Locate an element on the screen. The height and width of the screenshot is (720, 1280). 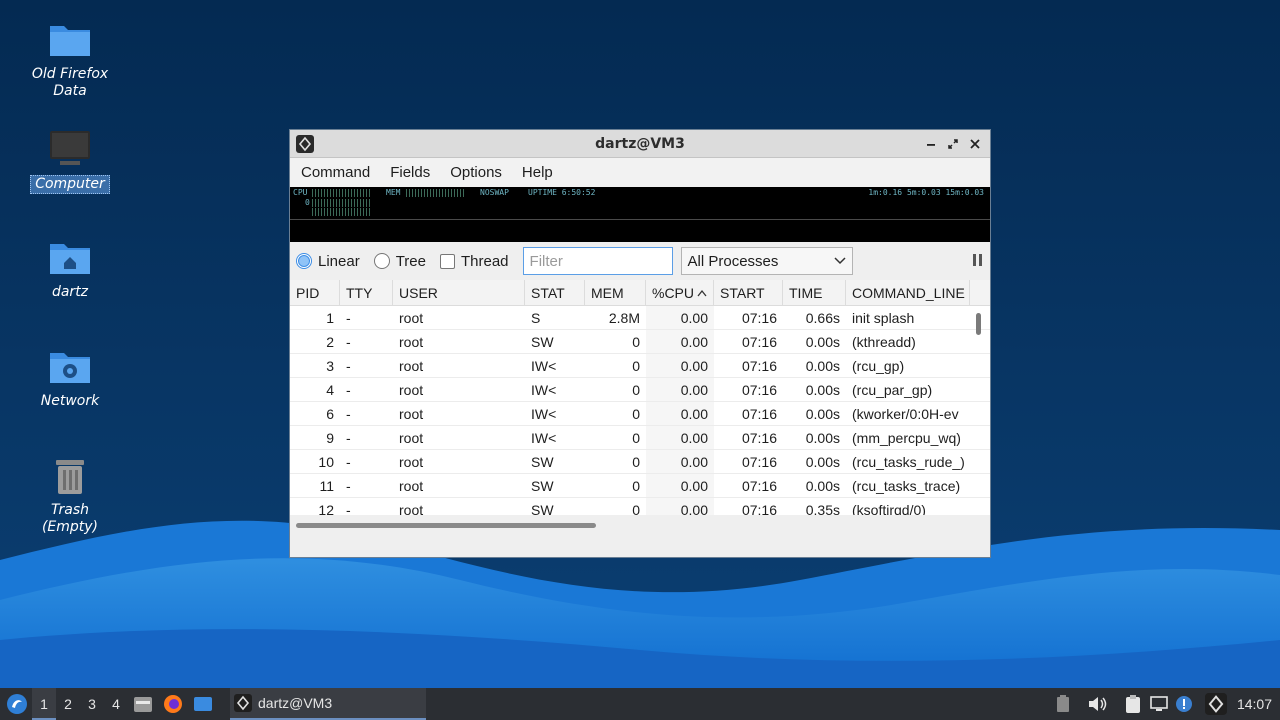
desktop-icon-old-firefox-data: Old Firefox Data is located at coordinates (70, 59).